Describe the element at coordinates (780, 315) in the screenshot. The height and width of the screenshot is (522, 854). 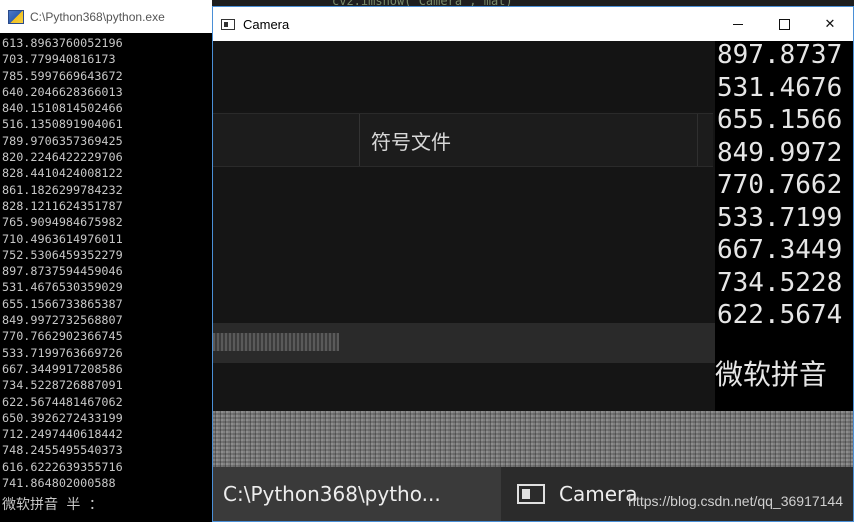
I see `output-line: 622.5674` at that location.